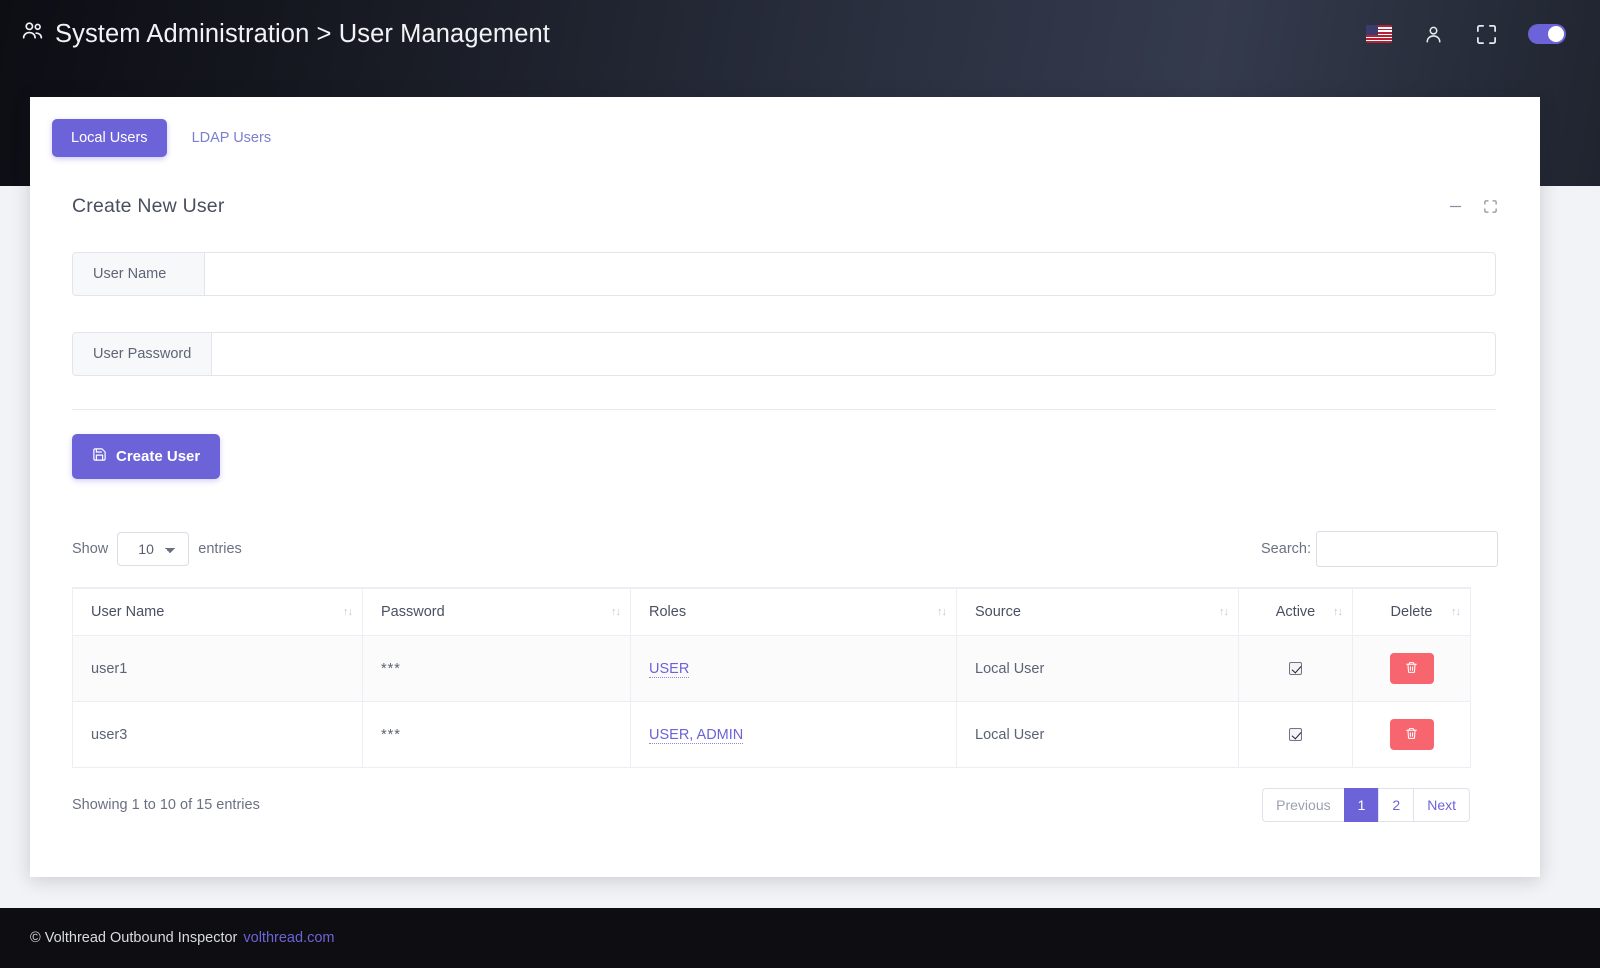  Describe the element at coordinates (1455, 206) in the screenshot. I see `minimize-icon` at that location.